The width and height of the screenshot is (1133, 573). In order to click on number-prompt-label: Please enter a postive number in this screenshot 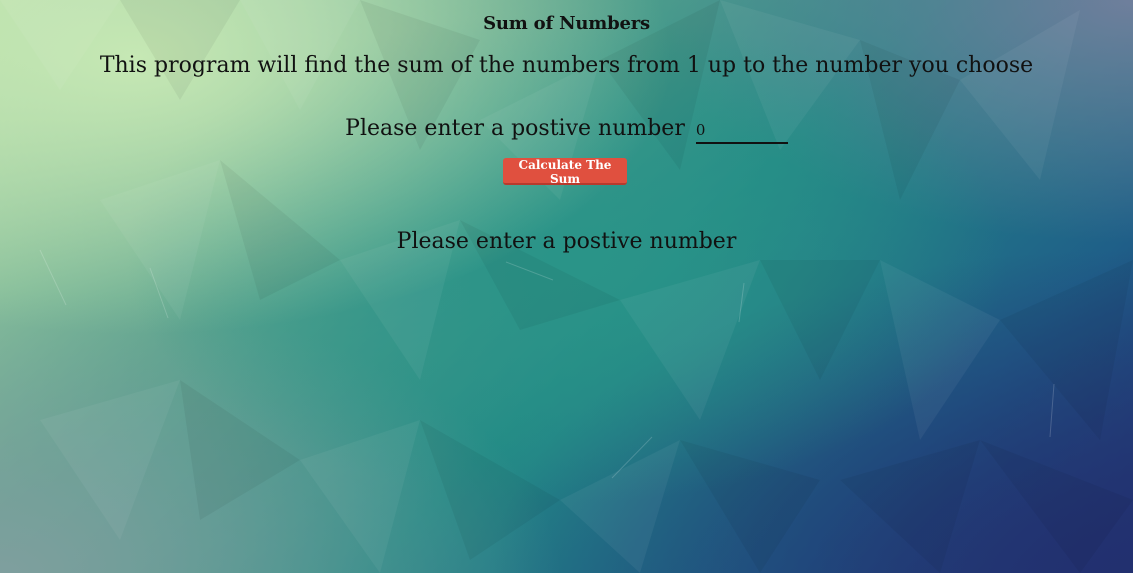, I will do `click(515, 128)`.